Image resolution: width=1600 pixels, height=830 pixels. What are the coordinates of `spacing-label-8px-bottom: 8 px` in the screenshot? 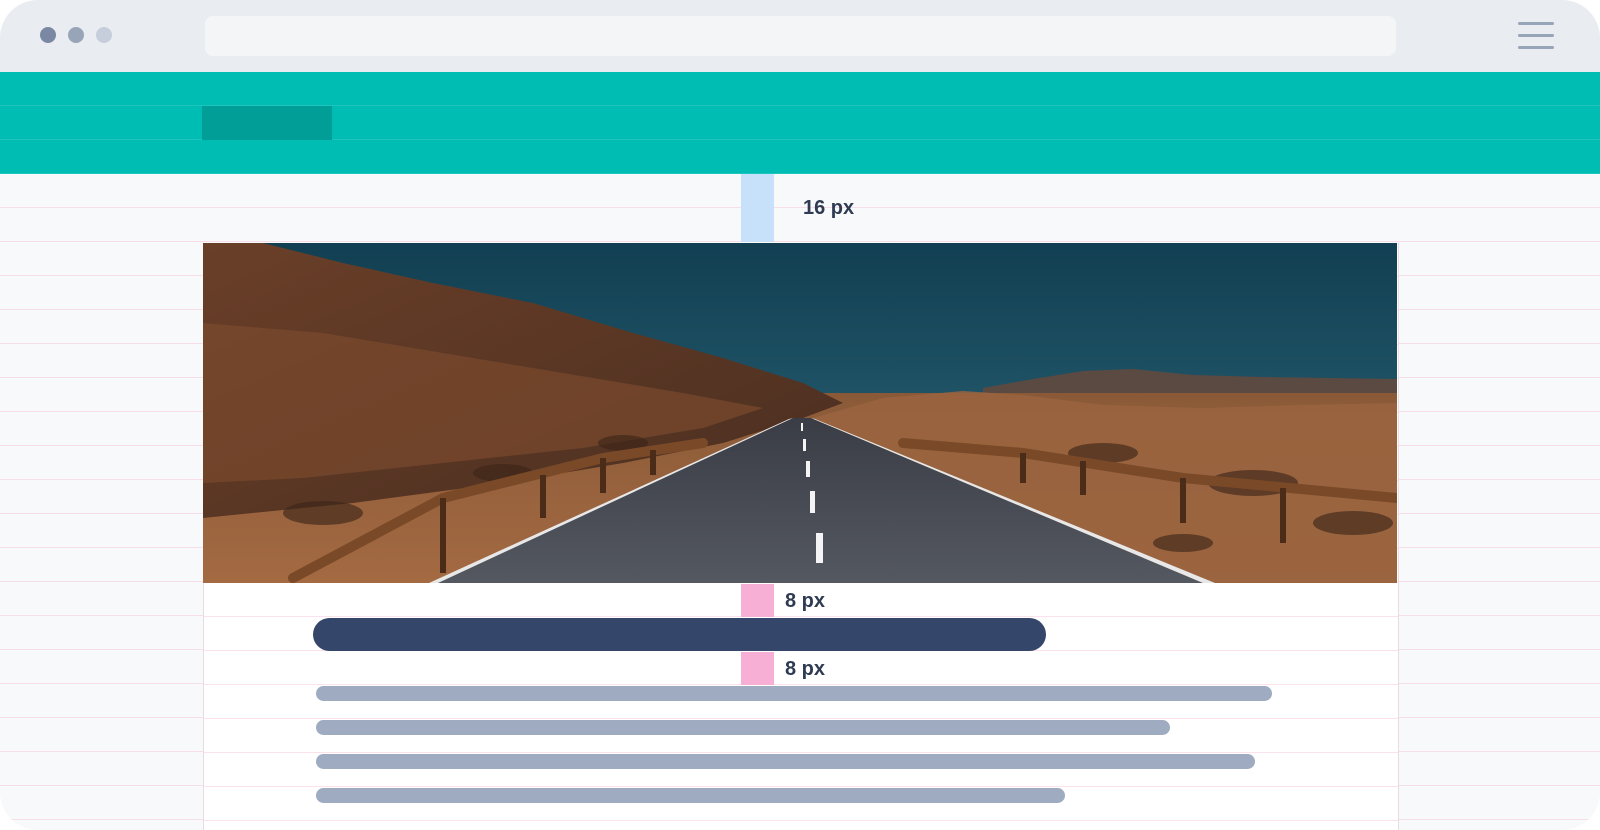 It's located at (805, 669).